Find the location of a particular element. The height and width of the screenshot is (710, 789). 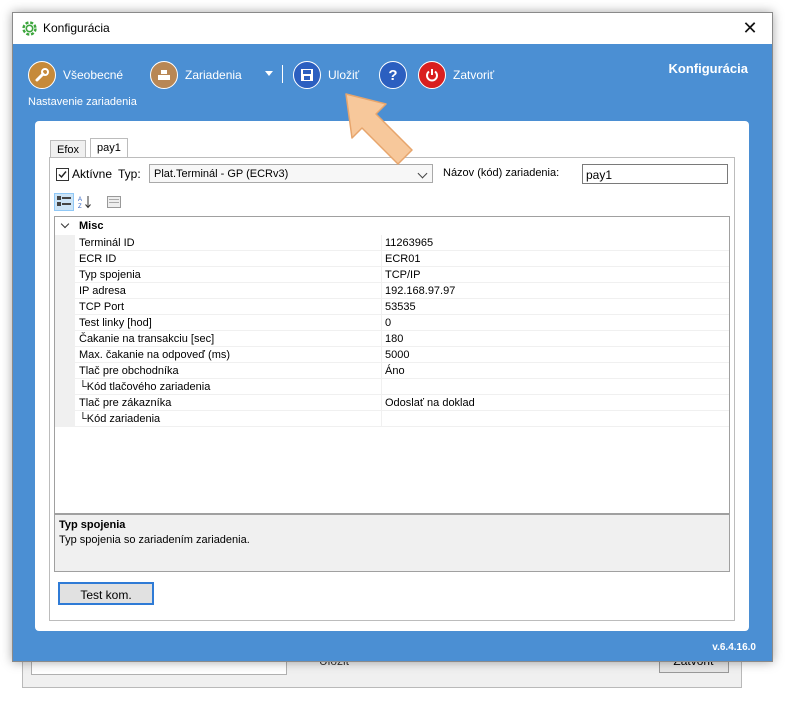

property-row: Čakanie na transakciu [sec] 180 is located at coordinates (392, 339).